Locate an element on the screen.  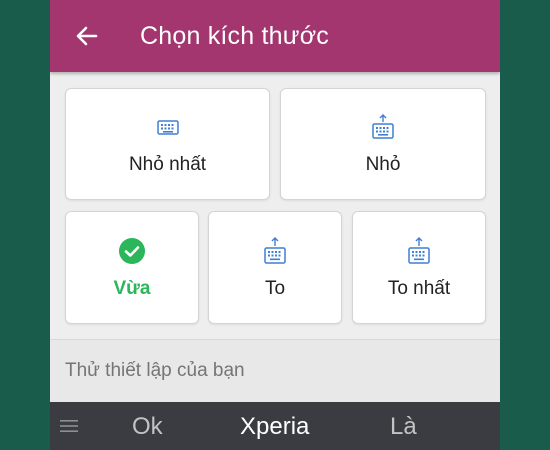
page-title: Chọn kích thước is located at coordinates (234, 35).